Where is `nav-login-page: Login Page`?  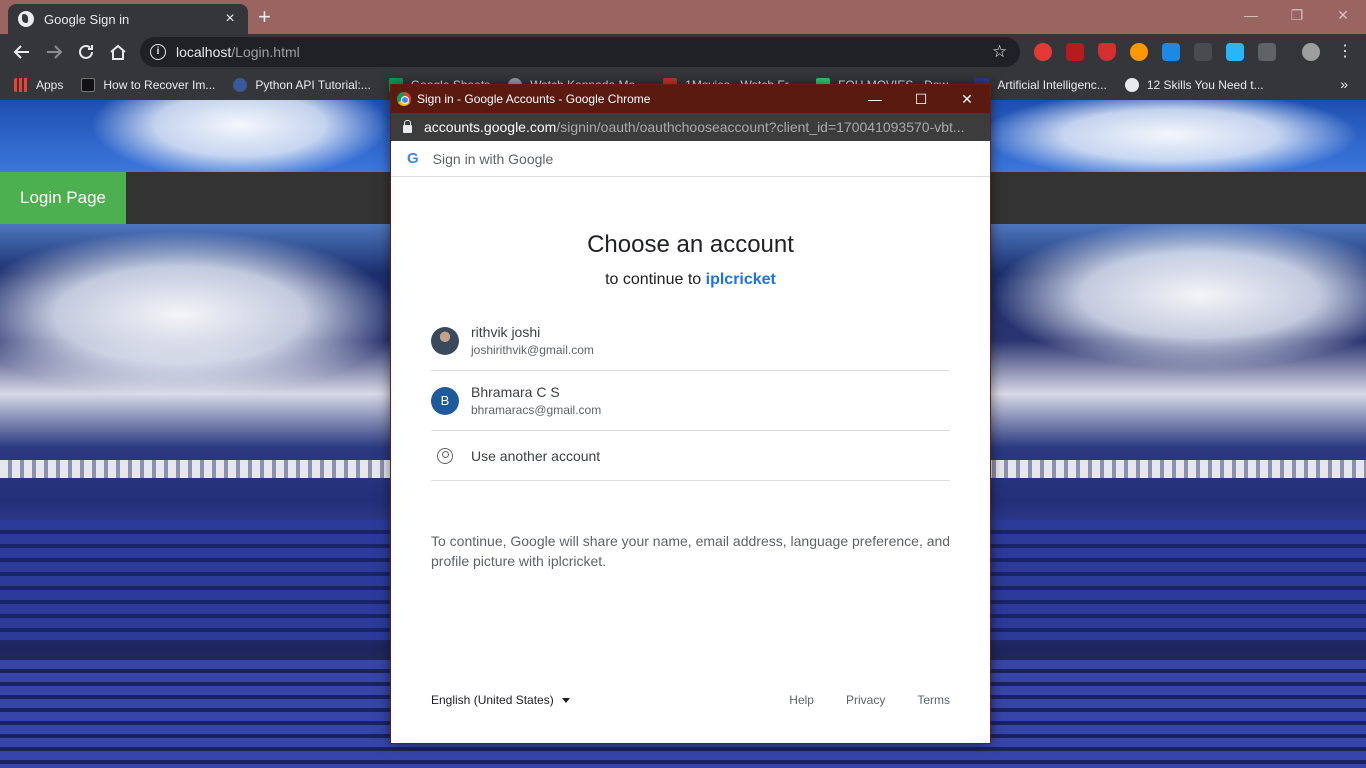
nav-login-page: Login Page is located at coordinates (63, 198).